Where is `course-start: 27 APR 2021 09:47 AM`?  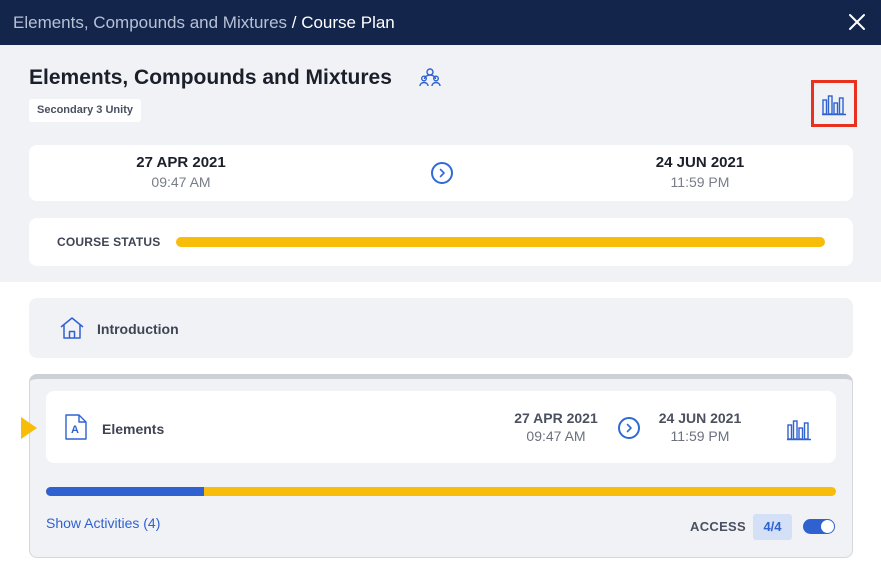 course-start: 27 APR 2021 09:47 AM is located at coordinates (181, 172).